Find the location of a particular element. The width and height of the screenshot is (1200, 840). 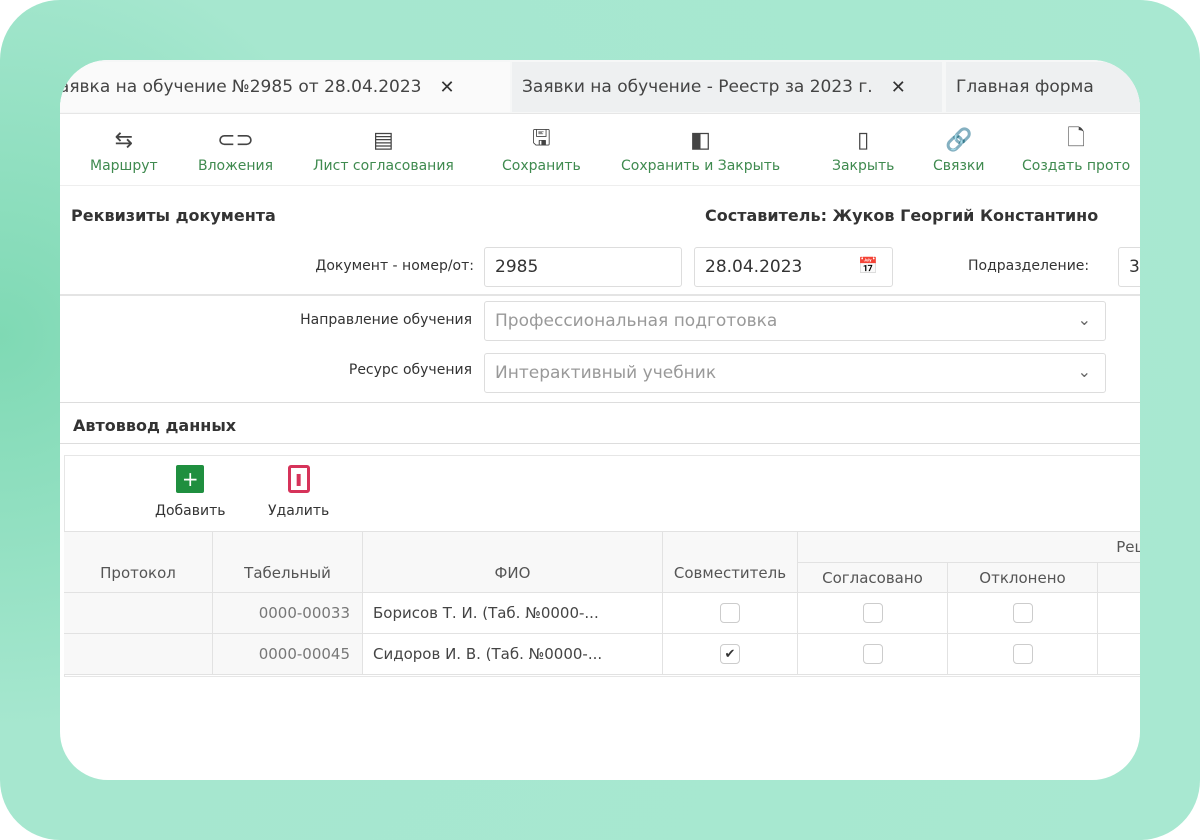

delete-button: ❚ Удалить is located at coordinates (298, 492).